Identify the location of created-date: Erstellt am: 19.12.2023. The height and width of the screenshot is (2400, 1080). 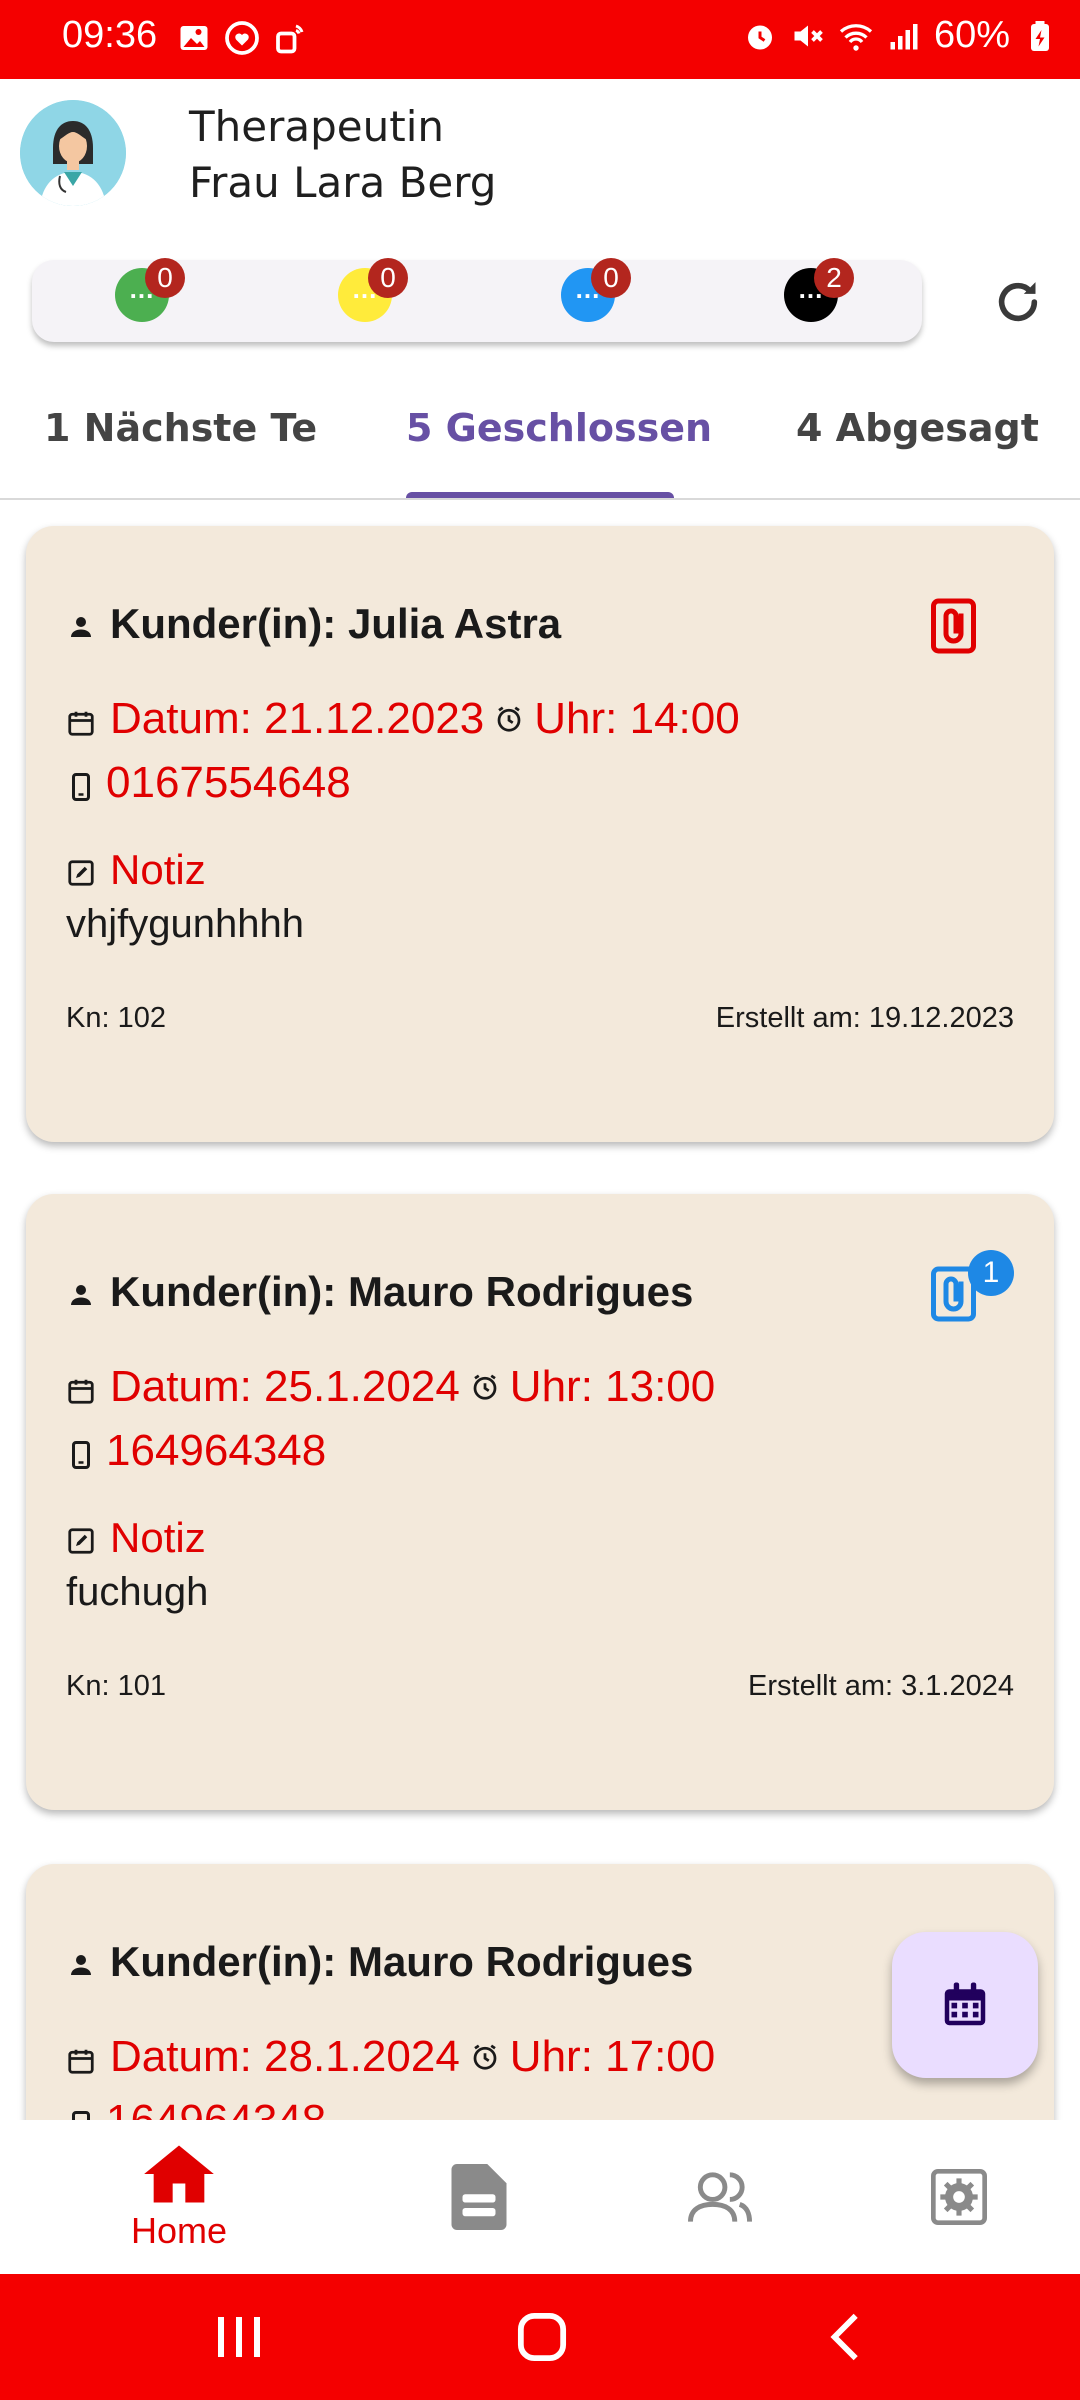
(864, 1018).